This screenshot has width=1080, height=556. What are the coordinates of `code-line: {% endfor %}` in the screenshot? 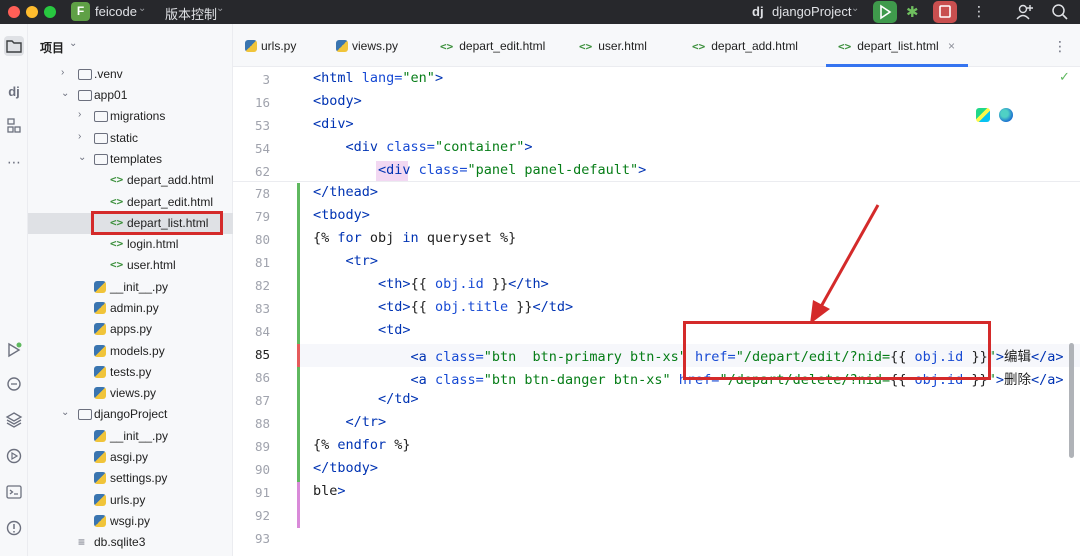 It's located at (362, 445).